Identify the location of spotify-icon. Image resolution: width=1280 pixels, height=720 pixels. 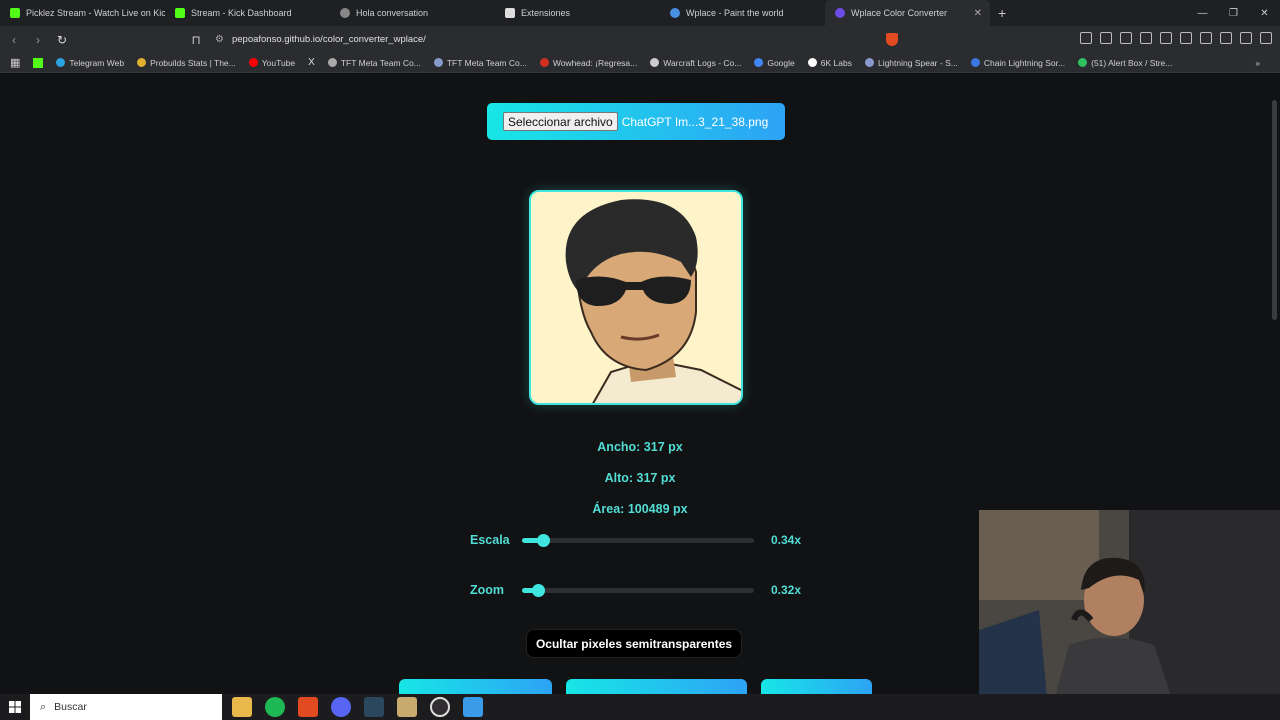
(275, 707).